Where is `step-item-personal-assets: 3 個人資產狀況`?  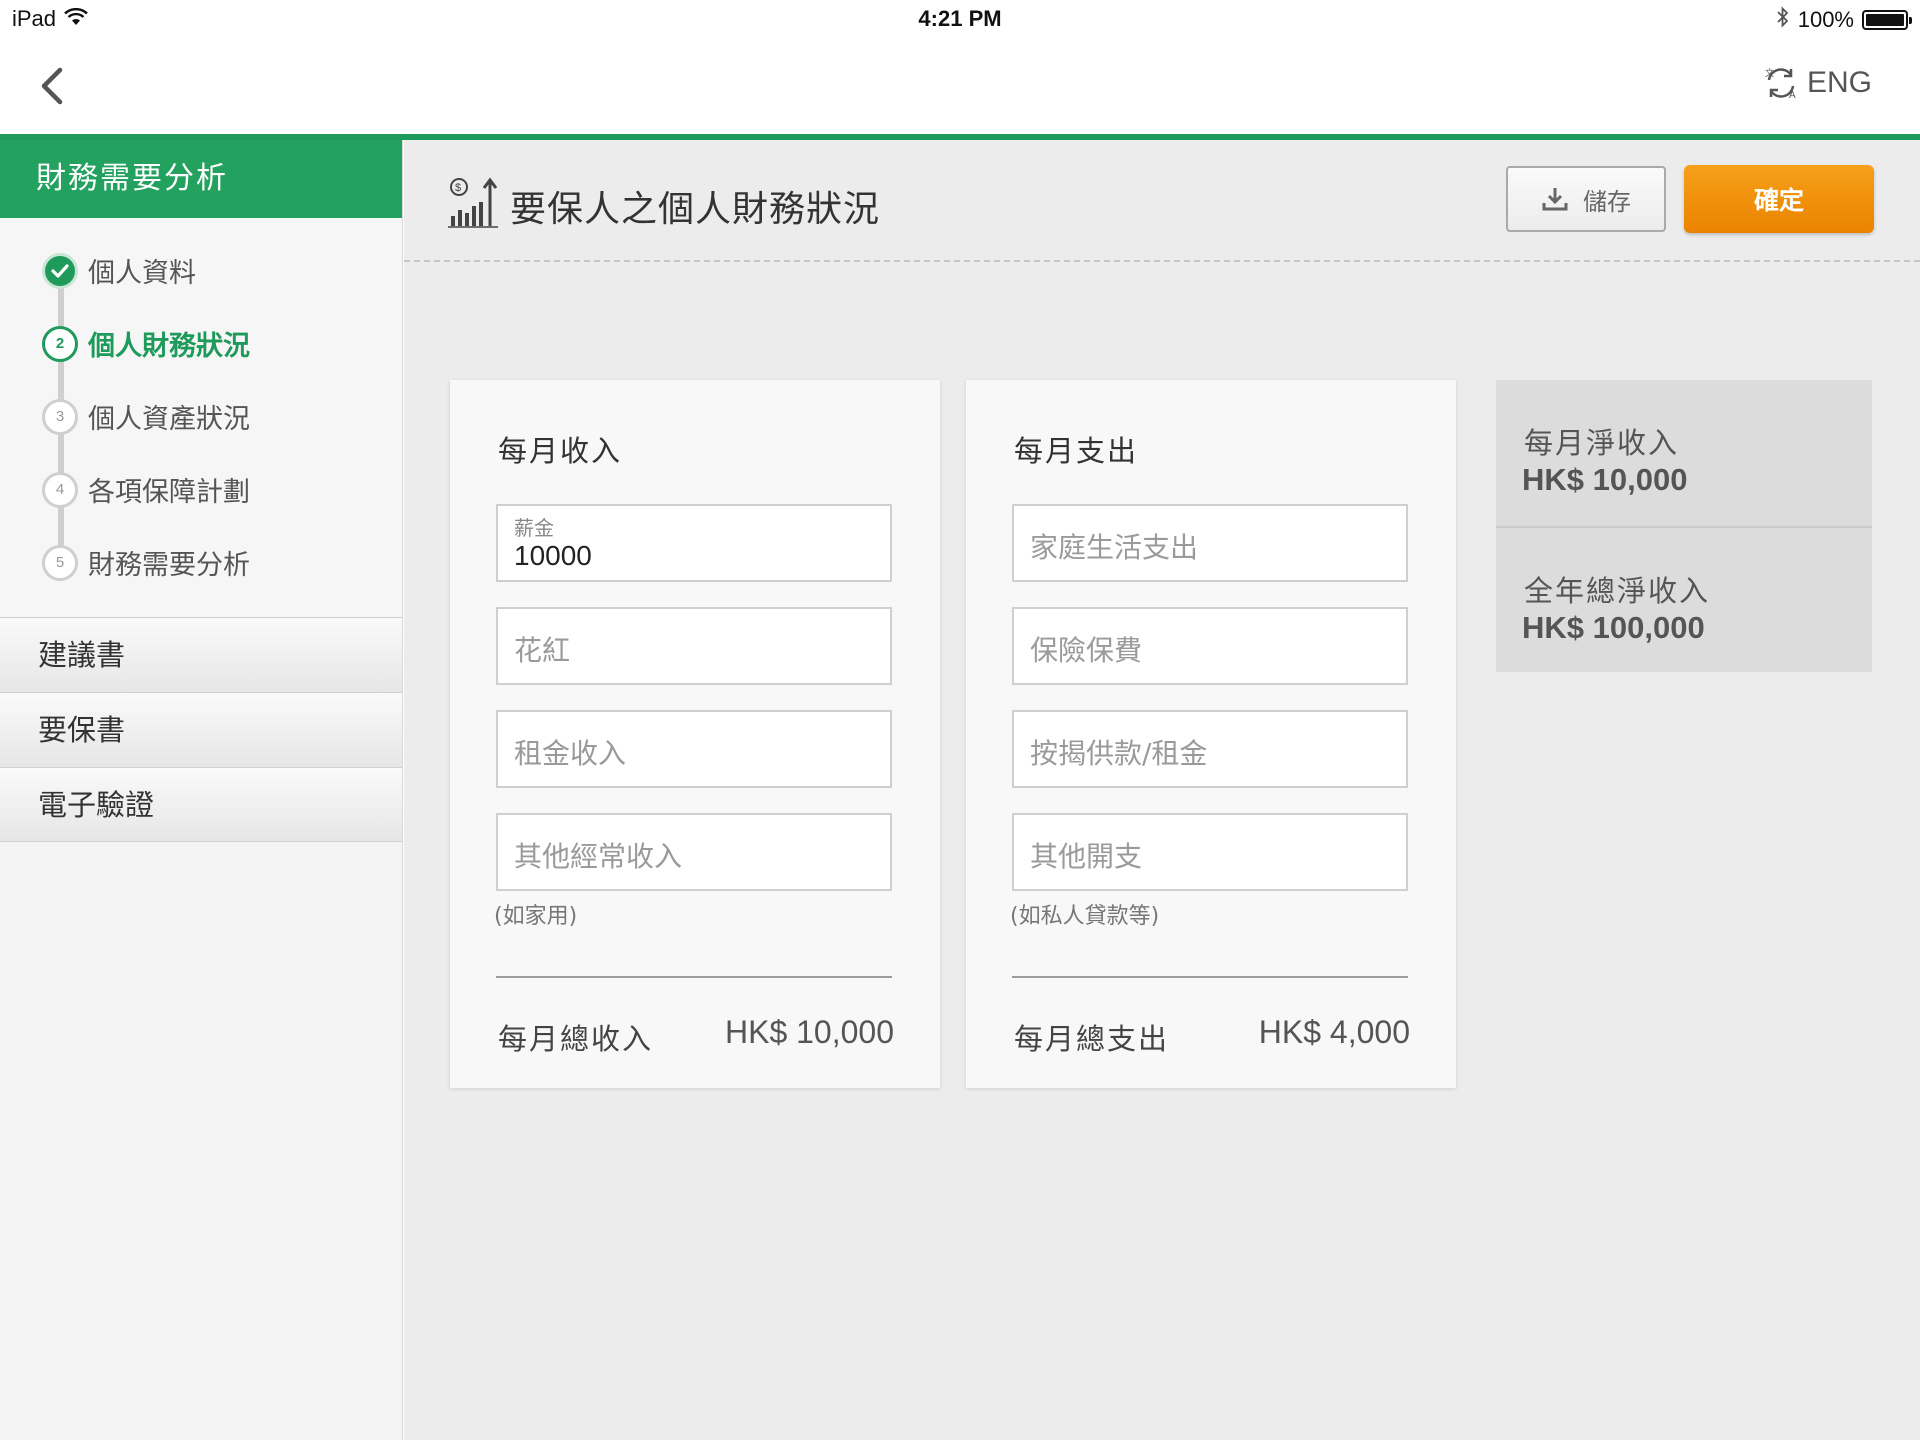 step-item-personal-assets: 3 個人資產狀況 is located at coordinates (201, 416).